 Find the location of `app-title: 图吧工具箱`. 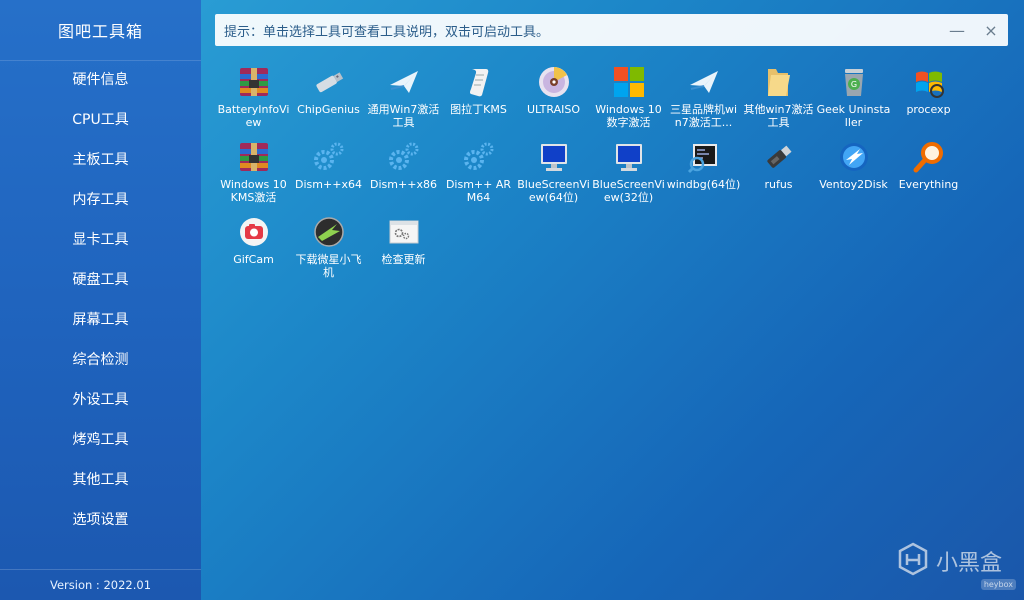

app-title: 图吧工具箱 is located at coordinates (100, 31).